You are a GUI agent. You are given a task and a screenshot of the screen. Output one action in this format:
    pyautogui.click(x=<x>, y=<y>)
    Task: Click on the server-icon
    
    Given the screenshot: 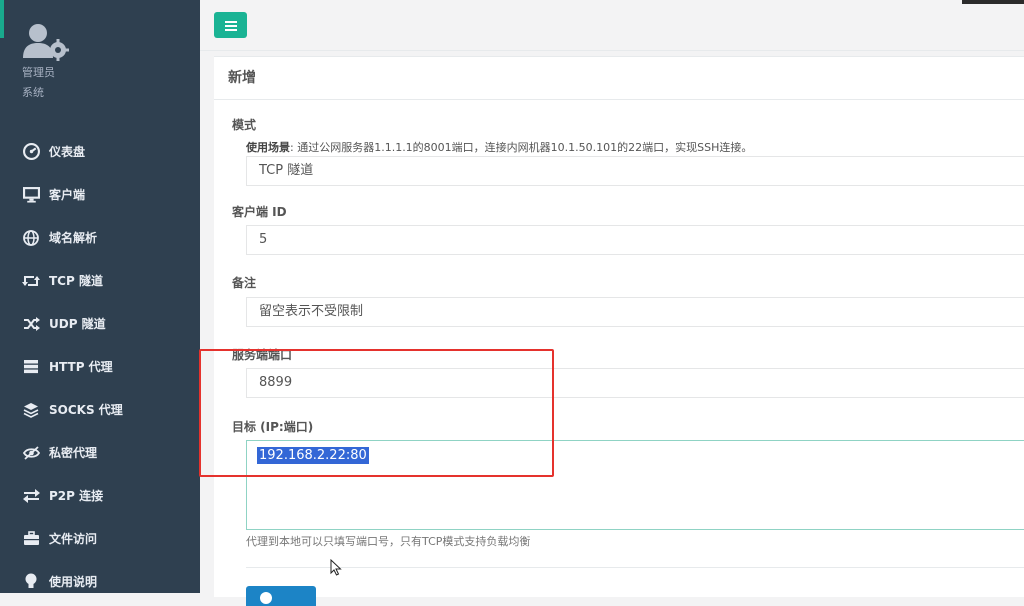 What is the action you would take?
    pyautogui.click(x=31, y=367)
    